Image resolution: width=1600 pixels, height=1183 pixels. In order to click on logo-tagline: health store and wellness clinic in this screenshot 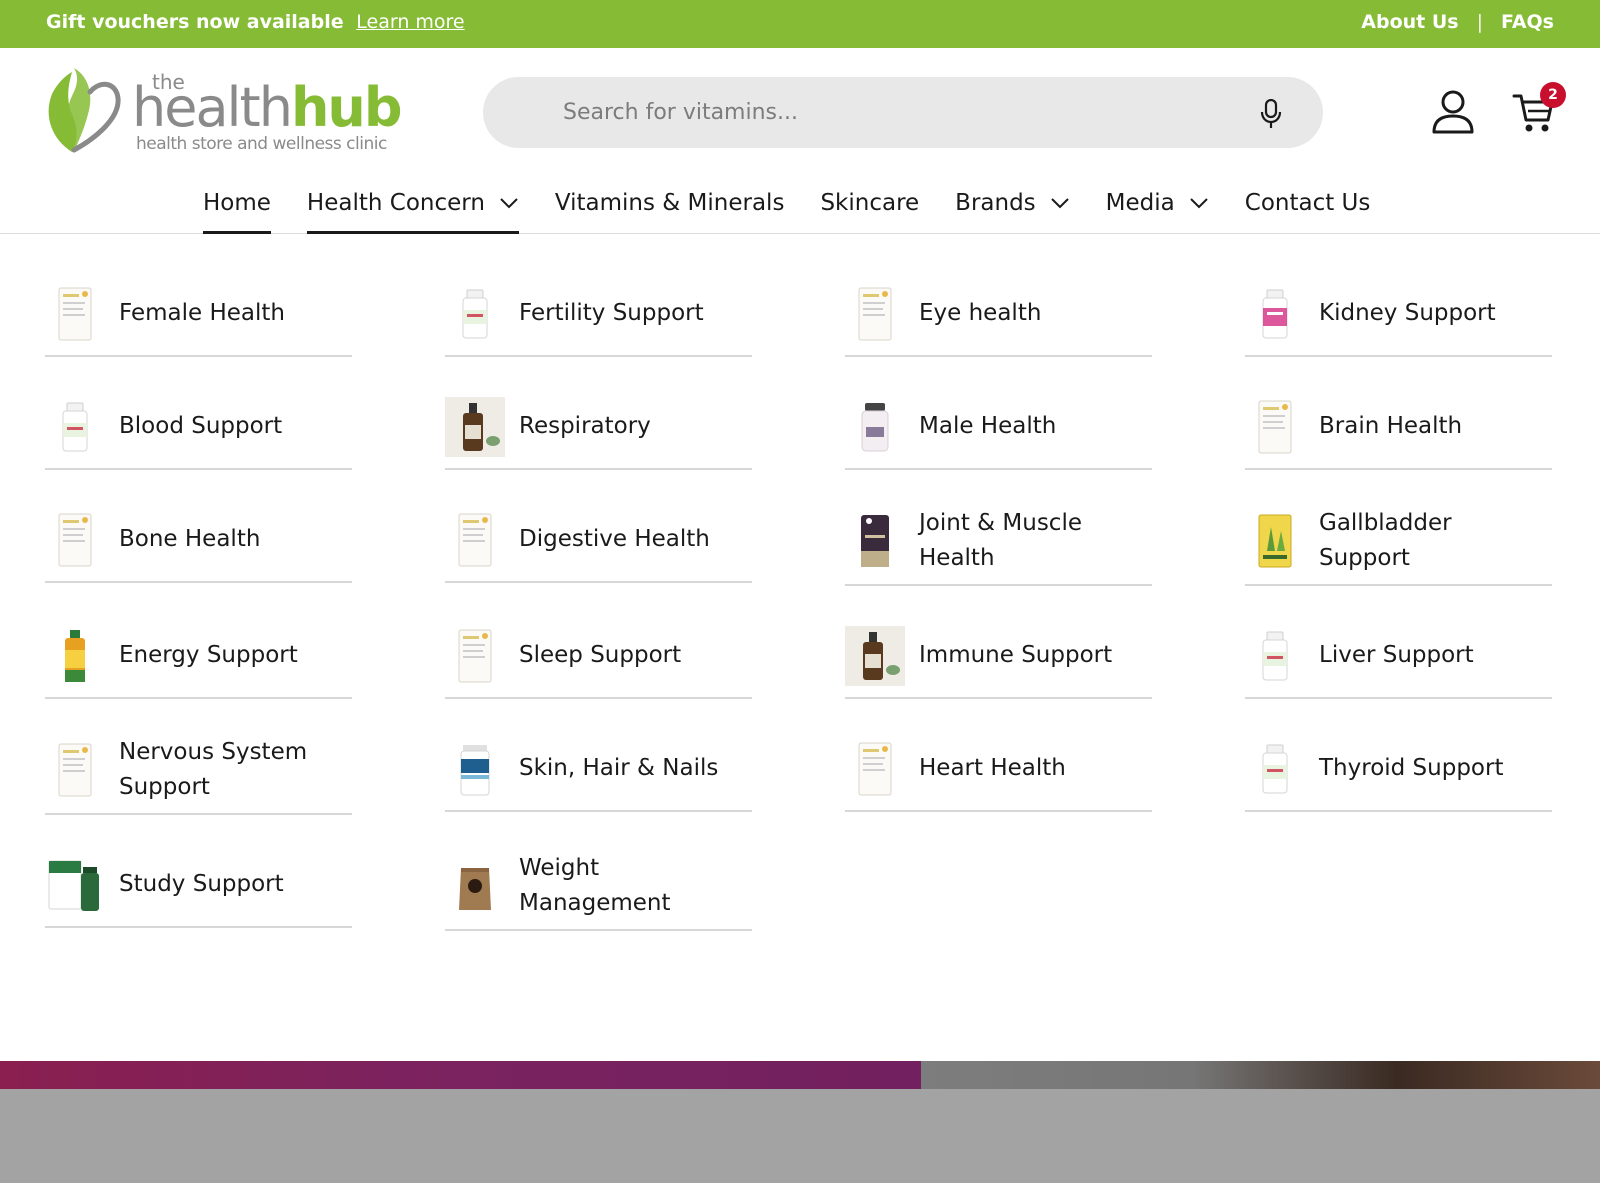, I will do `click(261, 144)`.